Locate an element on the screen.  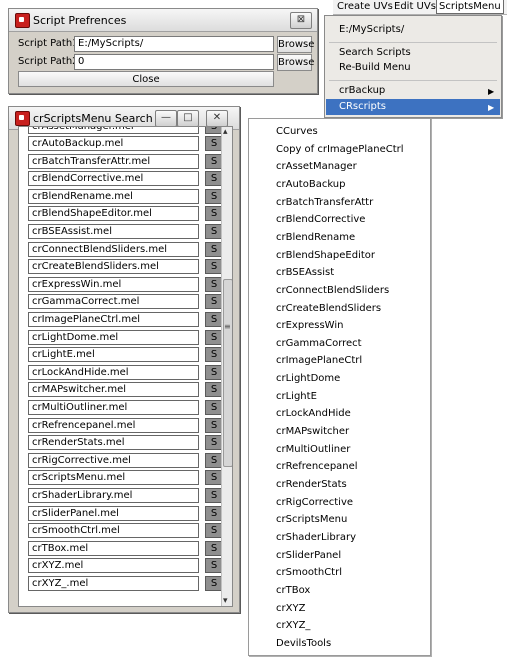
submenu-item: crMultiOutliner is located at coordinates (313, 449).